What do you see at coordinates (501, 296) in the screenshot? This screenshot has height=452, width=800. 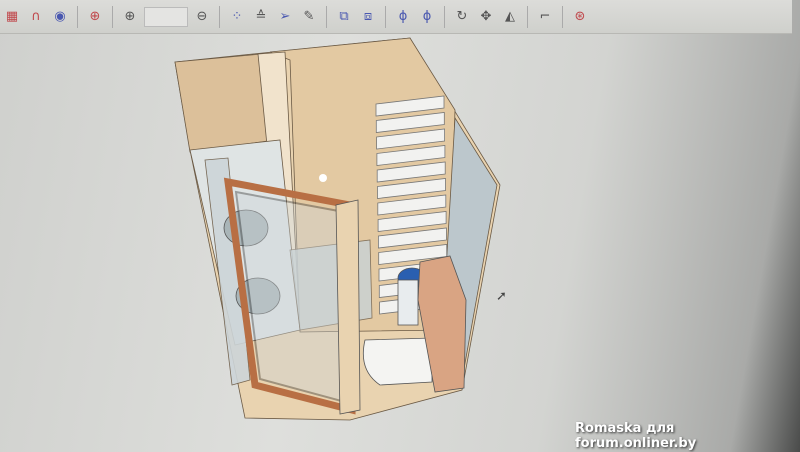 I see `mouse-cursor-icon: ➚` at bounding box center [501, 296].